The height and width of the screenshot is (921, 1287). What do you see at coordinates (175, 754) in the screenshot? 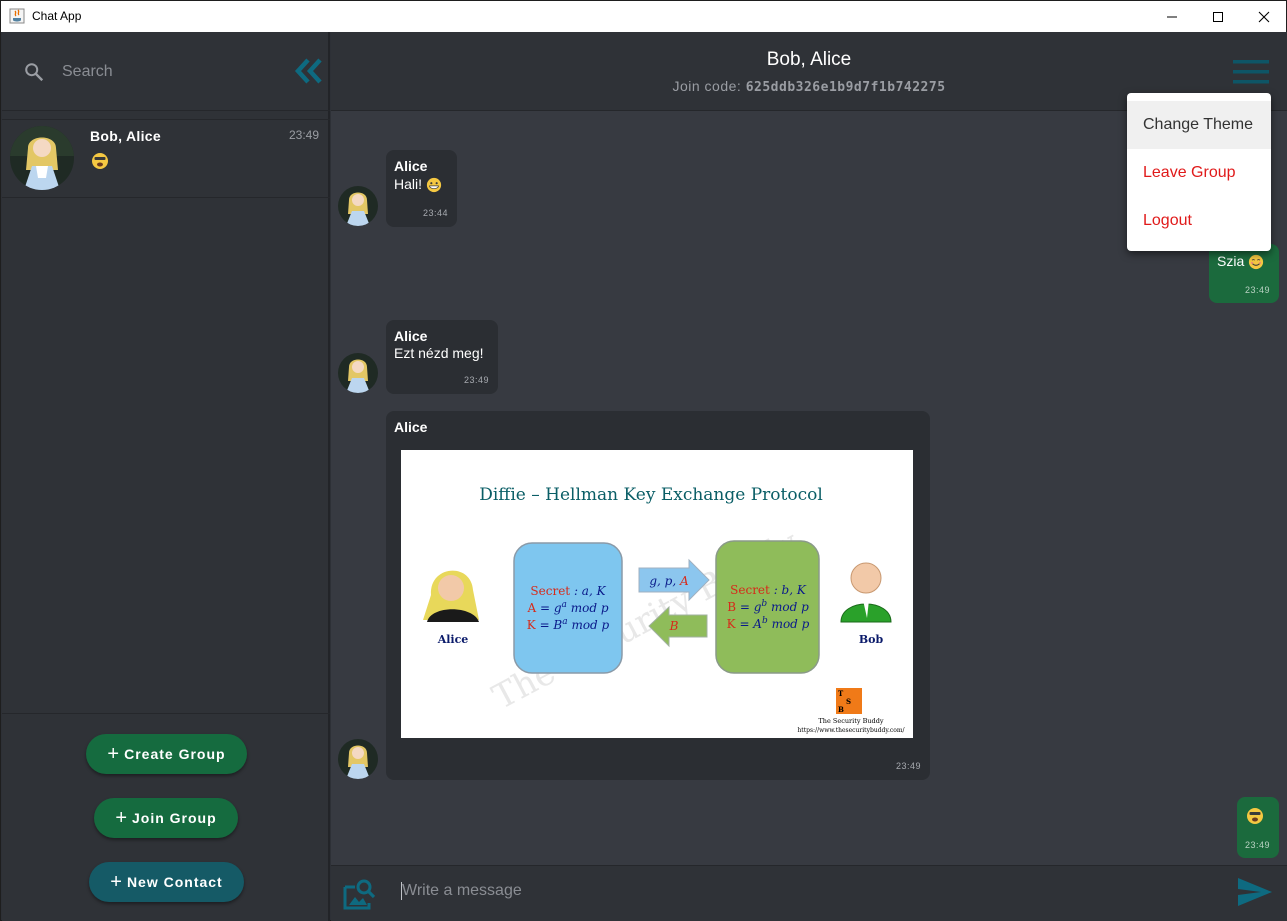
I see `create-group-label: Create Group` at bounding box center [175, 754].